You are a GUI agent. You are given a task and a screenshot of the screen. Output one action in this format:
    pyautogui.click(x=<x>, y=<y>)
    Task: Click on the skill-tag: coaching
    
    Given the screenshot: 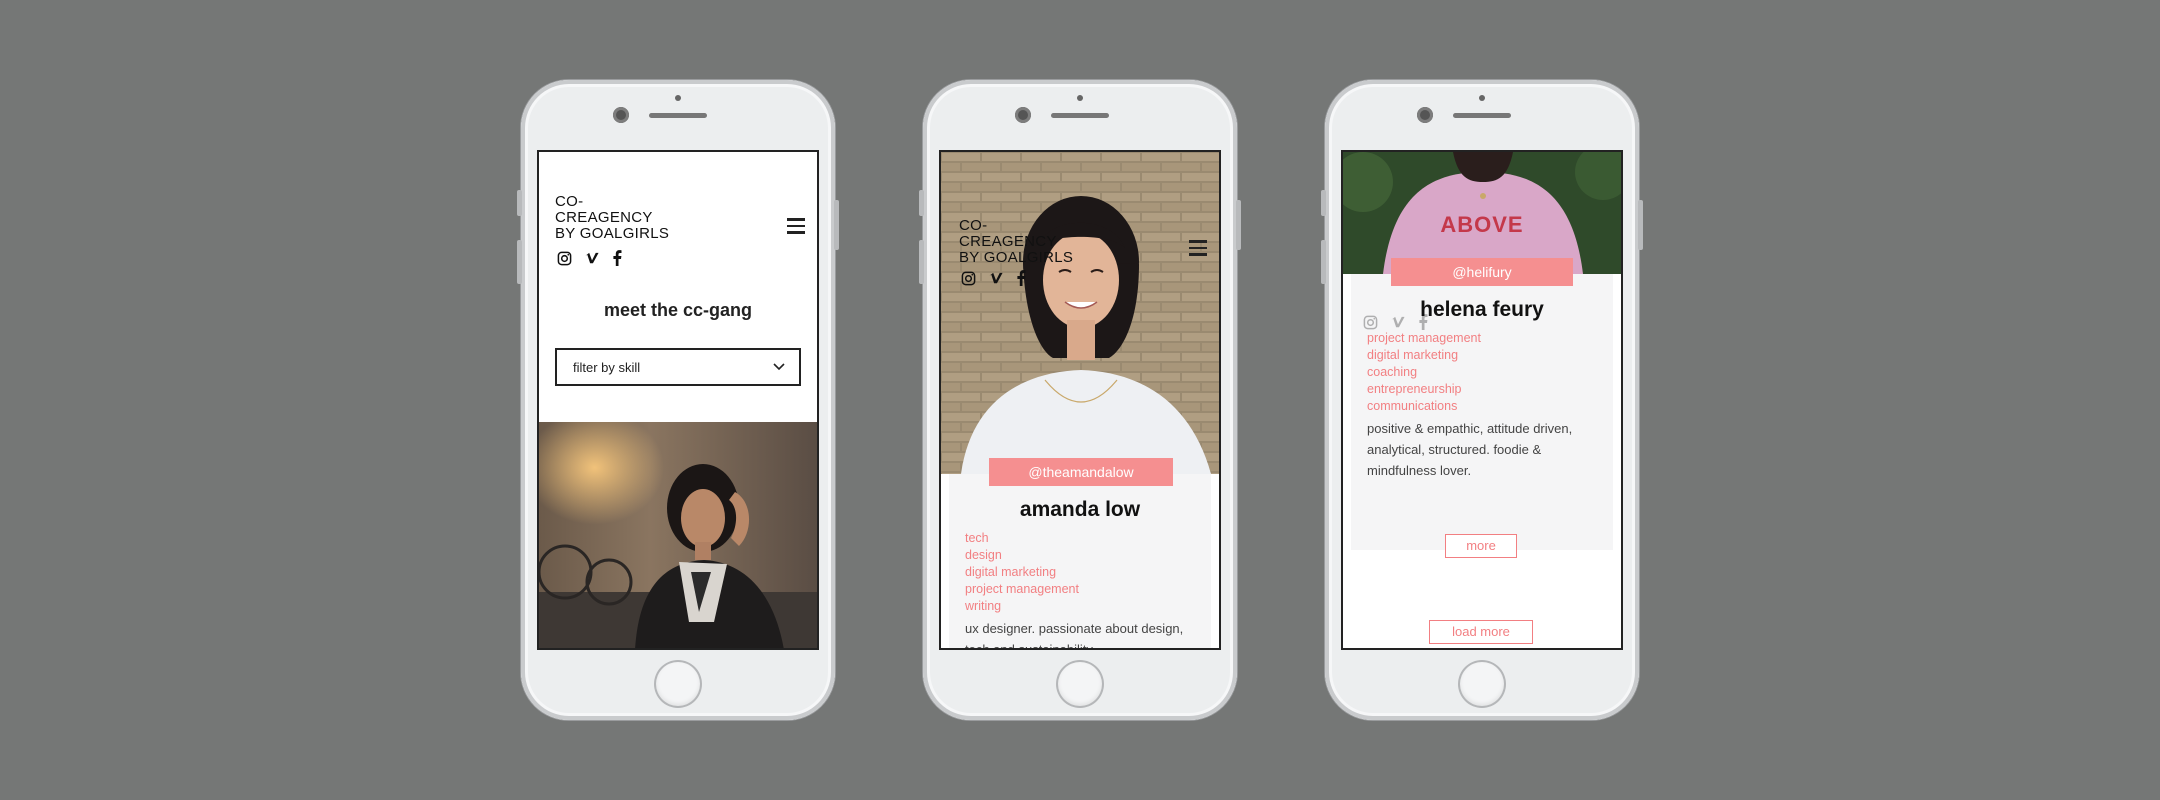 What is the action you would take?
    pyautogui.click(x=1424, y=372)
    